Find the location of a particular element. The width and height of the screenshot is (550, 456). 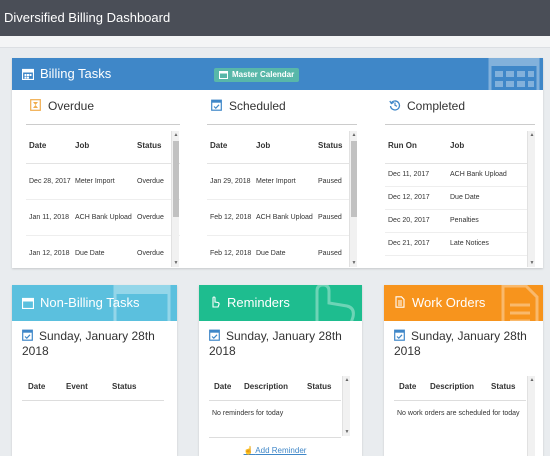

col-event: Event is located at coordinates (77, 386).